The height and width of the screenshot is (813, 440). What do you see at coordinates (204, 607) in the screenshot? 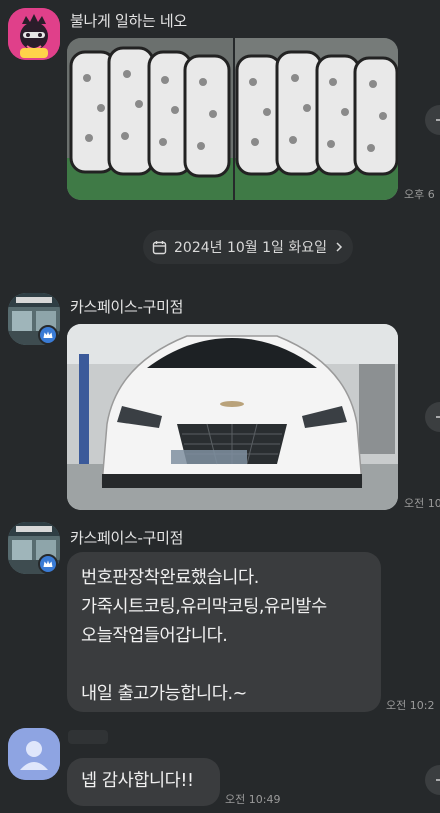
I see `message-line: 가죽시트코팅,유리막코팅,유리발수` at bounding box center [204, 607].